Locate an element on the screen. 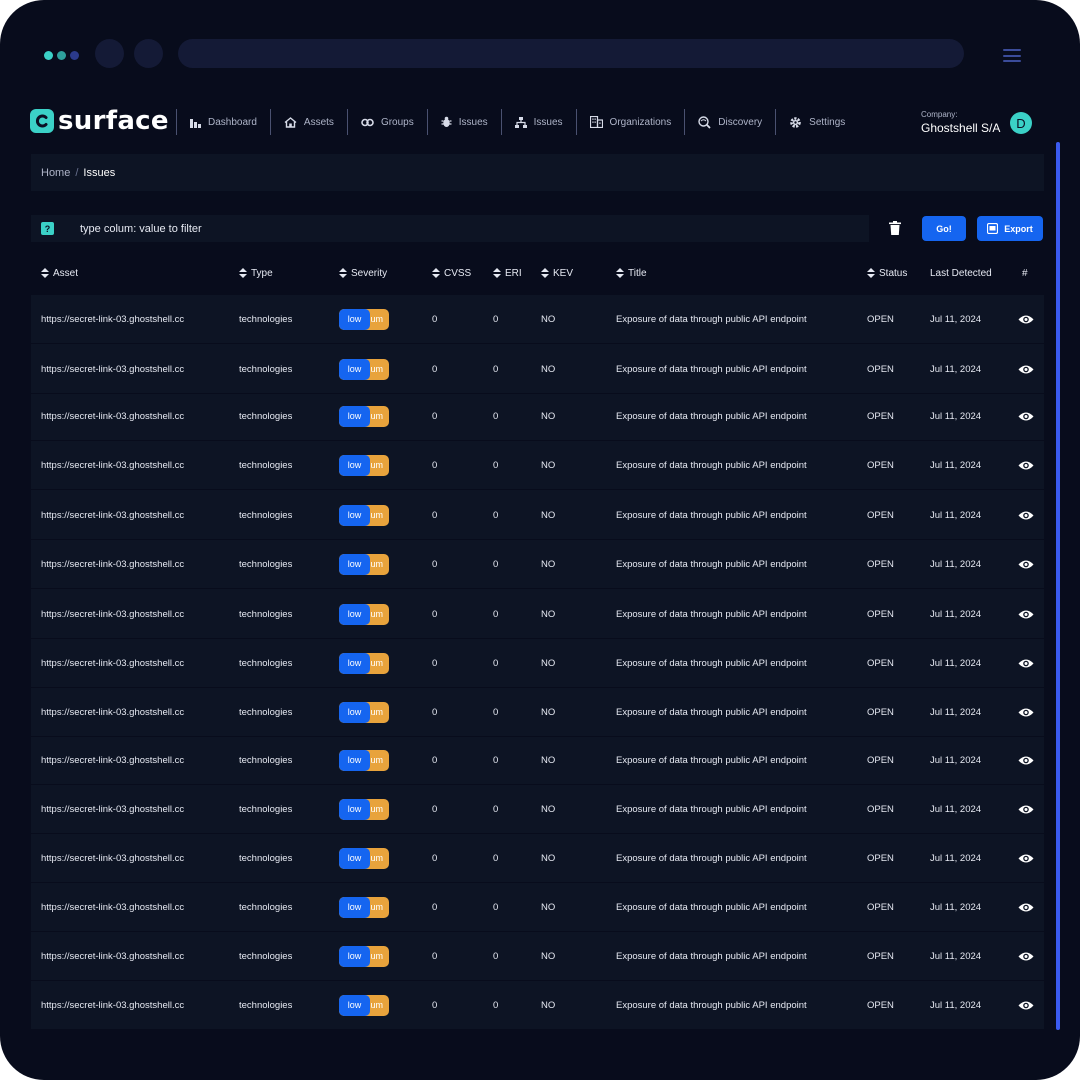  help-icon: ? is located at coordinates (47, 228).